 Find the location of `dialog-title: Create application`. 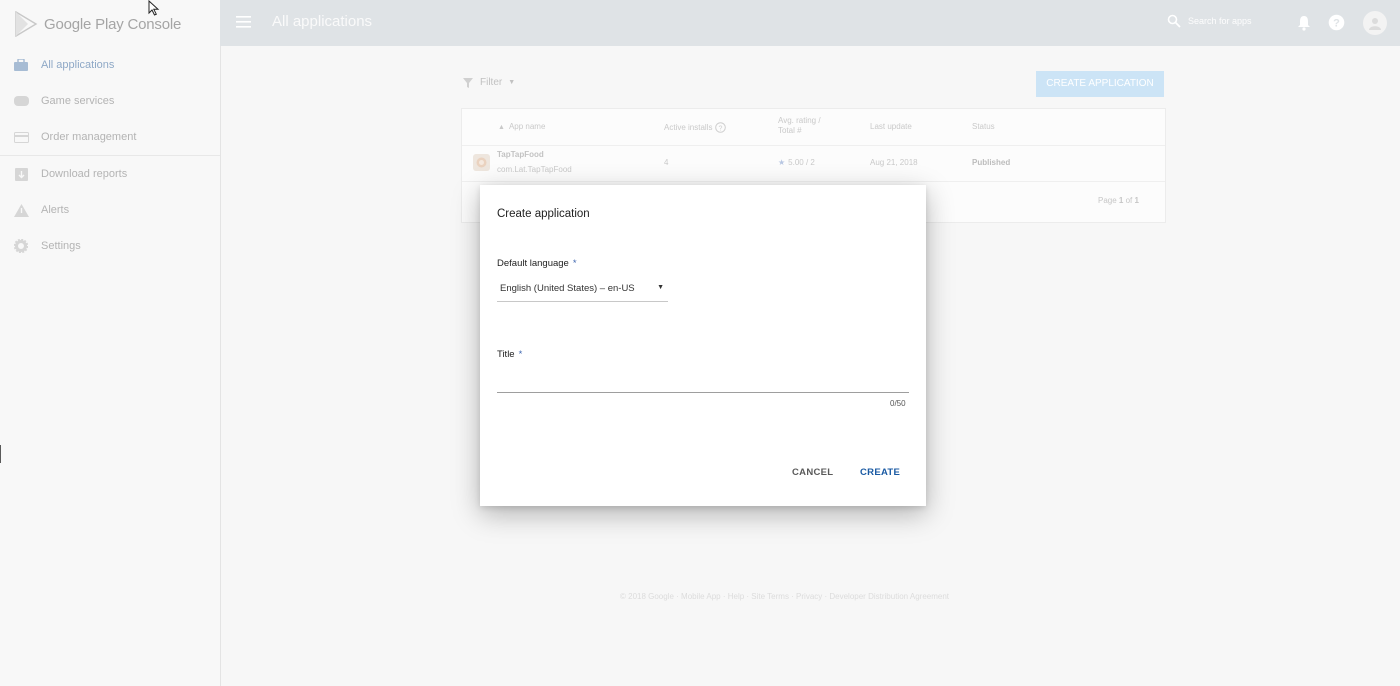

dialog-title: Create application is located at coordinates (543, 214).